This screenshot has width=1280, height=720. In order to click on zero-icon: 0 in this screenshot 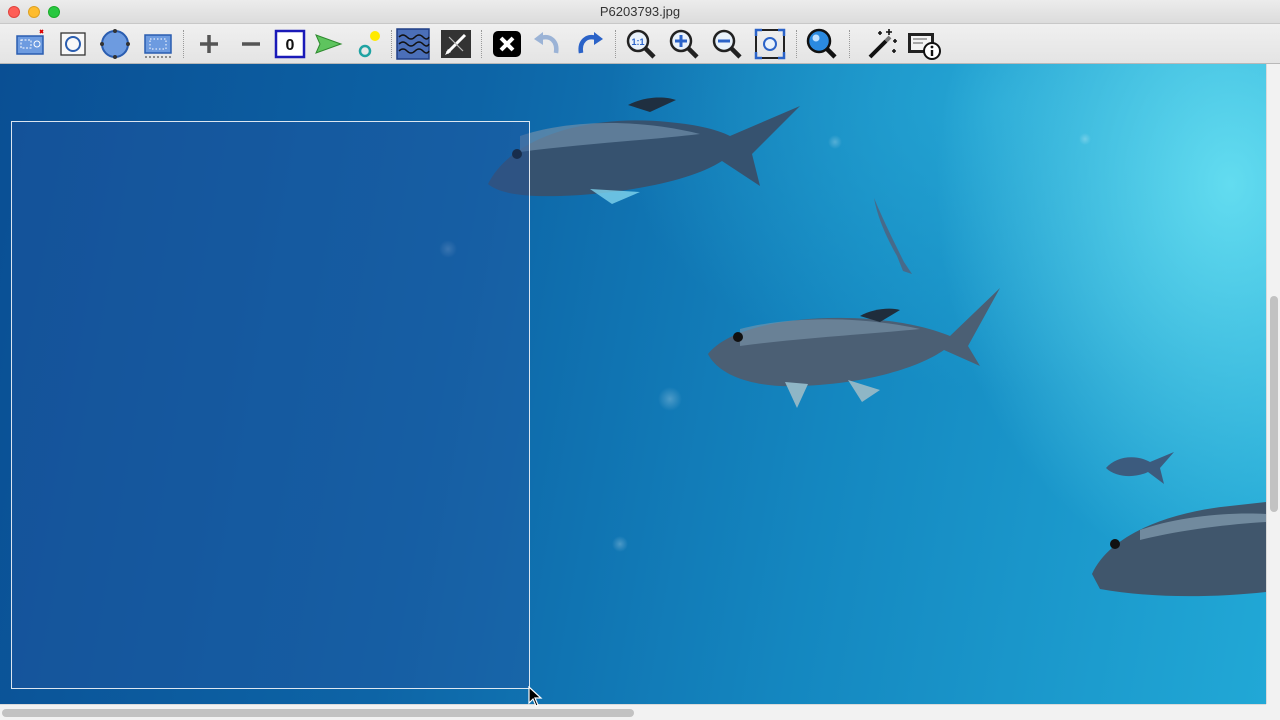, I will do `click(290, 44)`.